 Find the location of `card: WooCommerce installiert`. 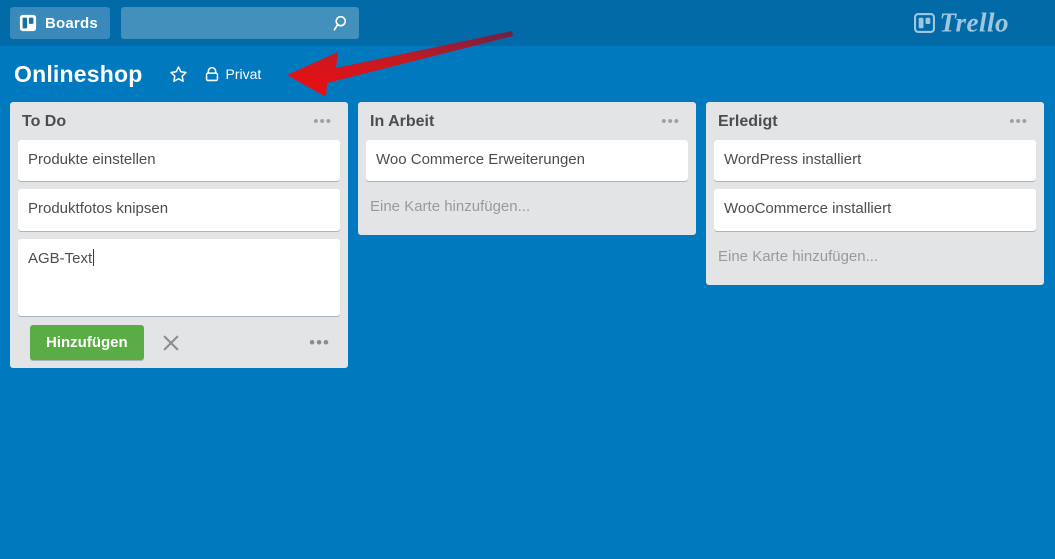

card: WooCommerce installiert is located at coordinates (875, 210).